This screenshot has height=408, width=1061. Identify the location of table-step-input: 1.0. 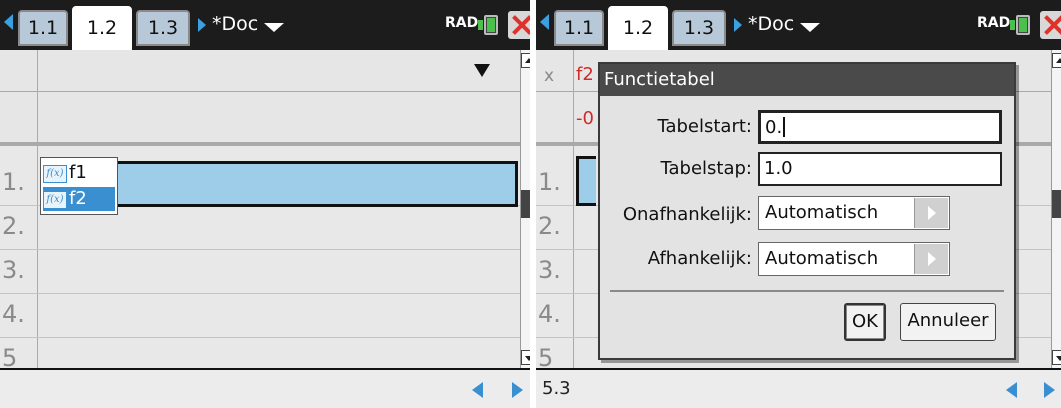
(880, 169).